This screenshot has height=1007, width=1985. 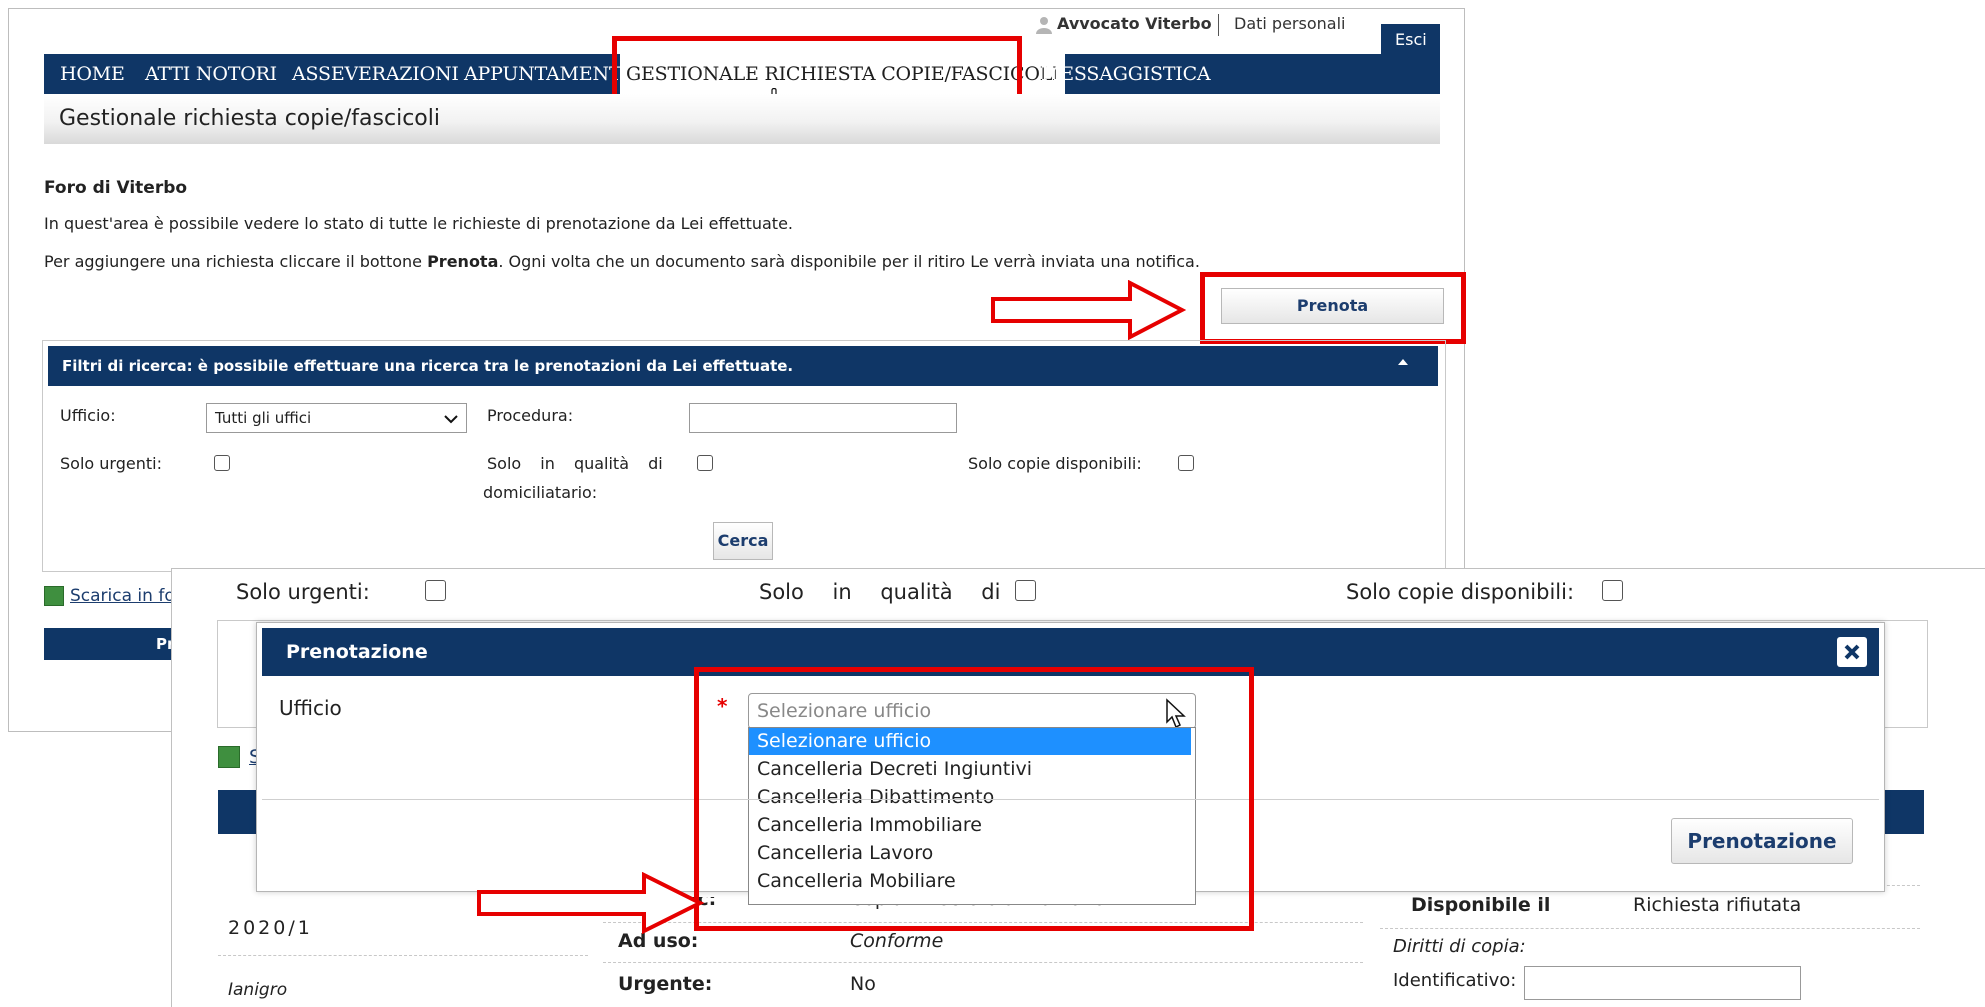 What do you see at coordinates (1662, 983) in the screenshot?
I see `identificativo-input` at bounding box center [1662, 983].